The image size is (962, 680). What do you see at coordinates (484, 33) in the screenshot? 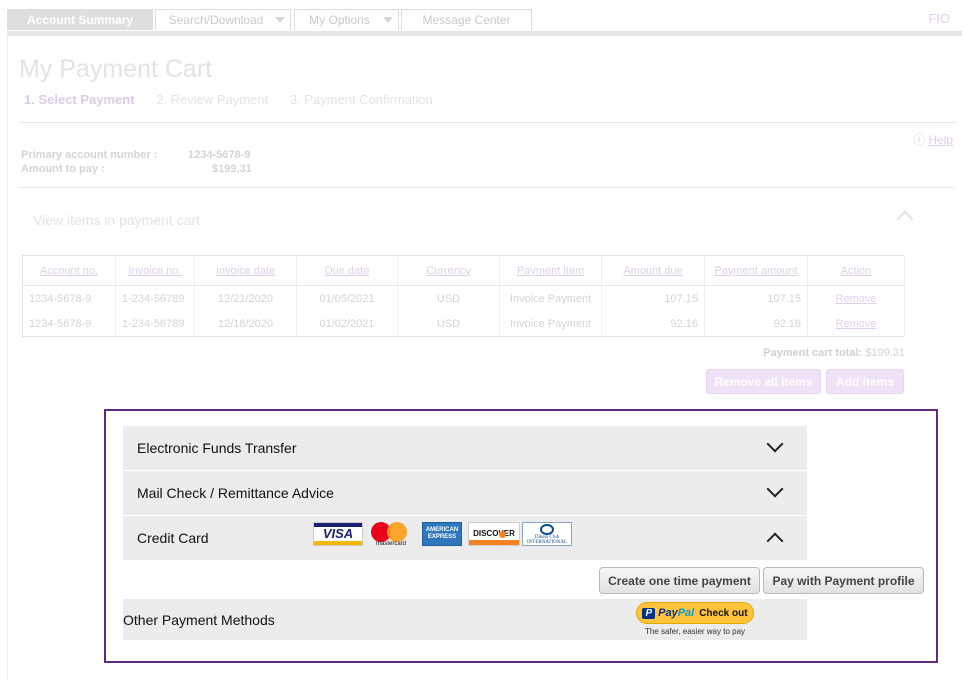
I see `nav-underline` at bounding box center [484, 33].